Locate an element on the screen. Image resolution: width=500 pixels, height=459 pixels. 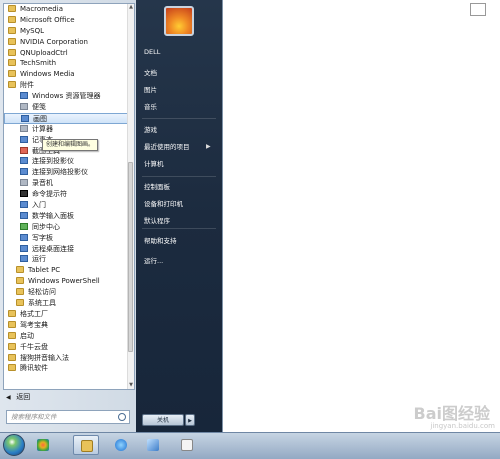
program-label: TechSmith is located at coordinates (38, 63).